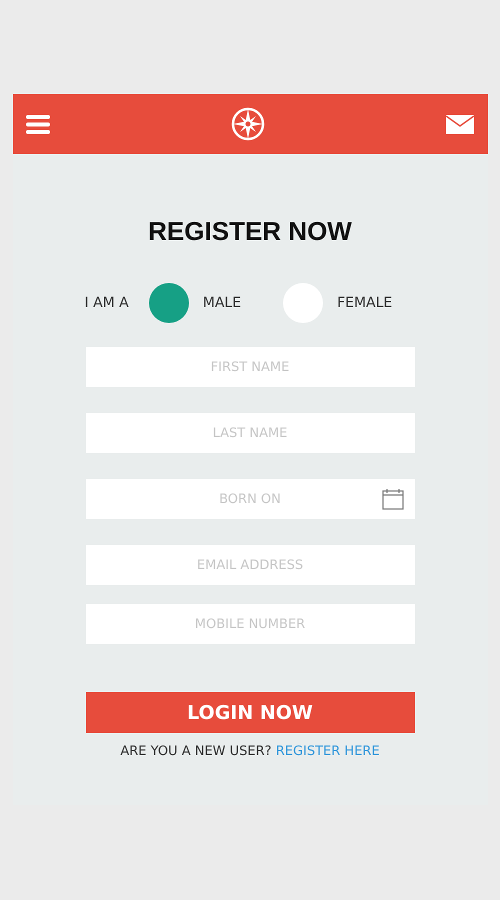 Image resolution: width=500 pixels, height=900 pixels. What do you see at coordinates (250, 231) in the screenshot?
I see `page-title: REGISTER NOW` at bounding box center [250, 231].